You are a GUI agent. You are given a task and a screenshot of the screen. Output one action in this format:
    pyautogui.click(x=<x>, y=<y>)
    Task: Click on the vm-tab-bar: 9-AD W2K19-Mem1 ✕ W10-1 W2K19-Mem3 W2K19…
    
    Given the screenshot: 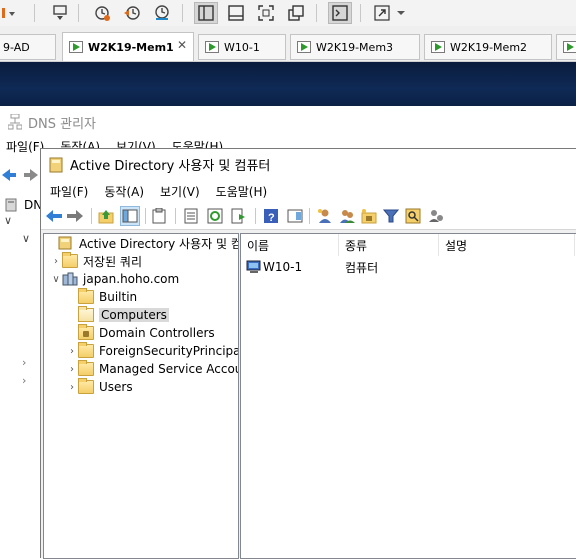 What is the action you would take?
    pyautogui.click(x=288, y=44)
    